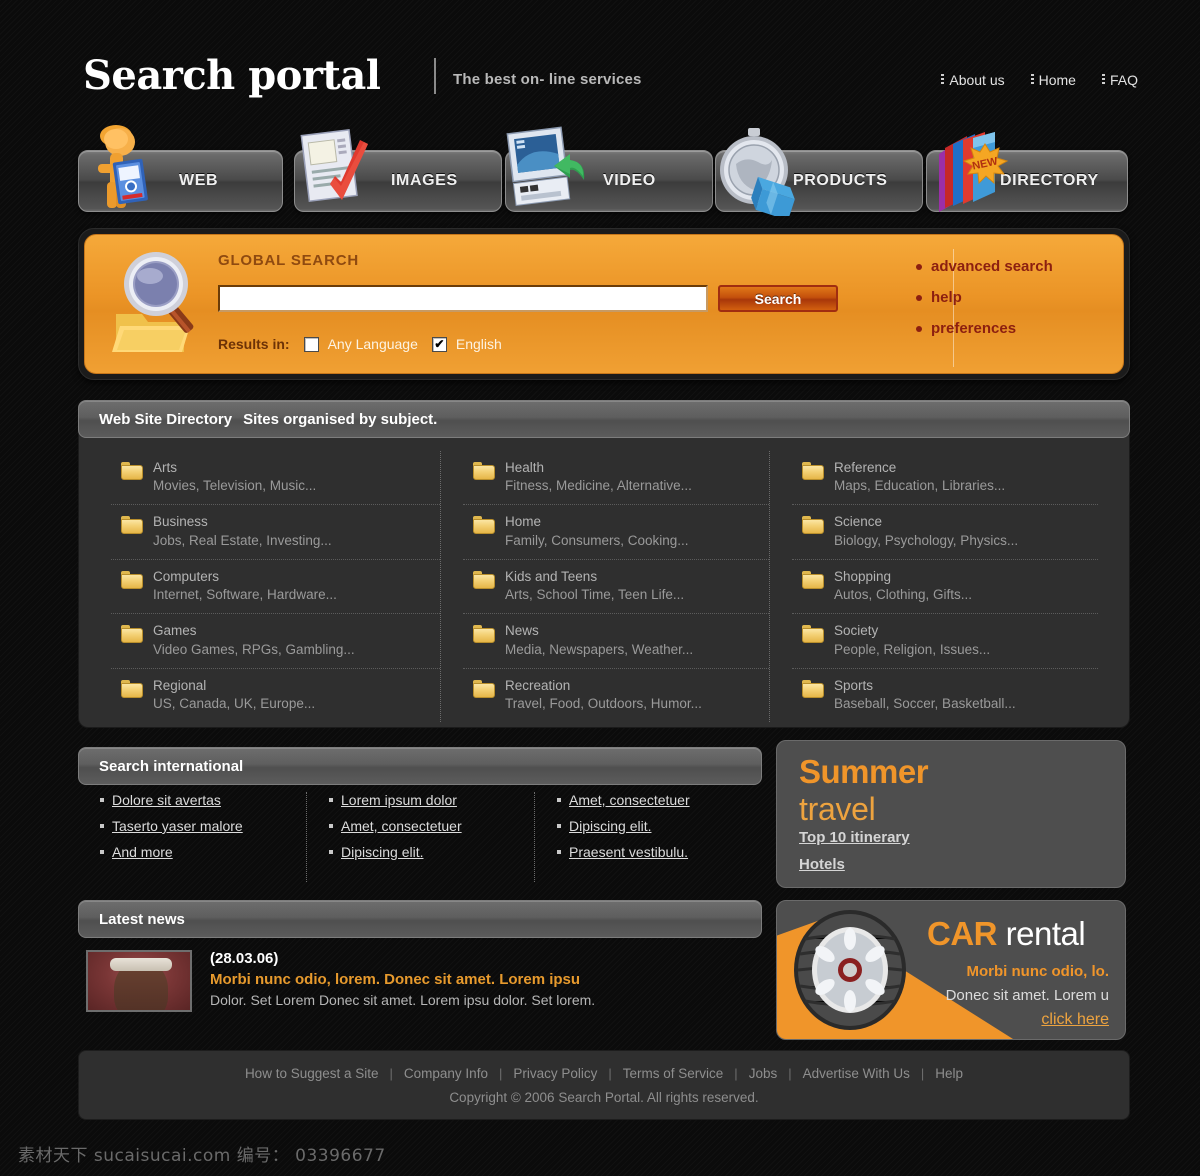 The height and width of the screenshot is (1176, 1200). Describe the element at coordinates (1075, 1020) in the screenshot. I see `car-click-here-link: click here` at that location.